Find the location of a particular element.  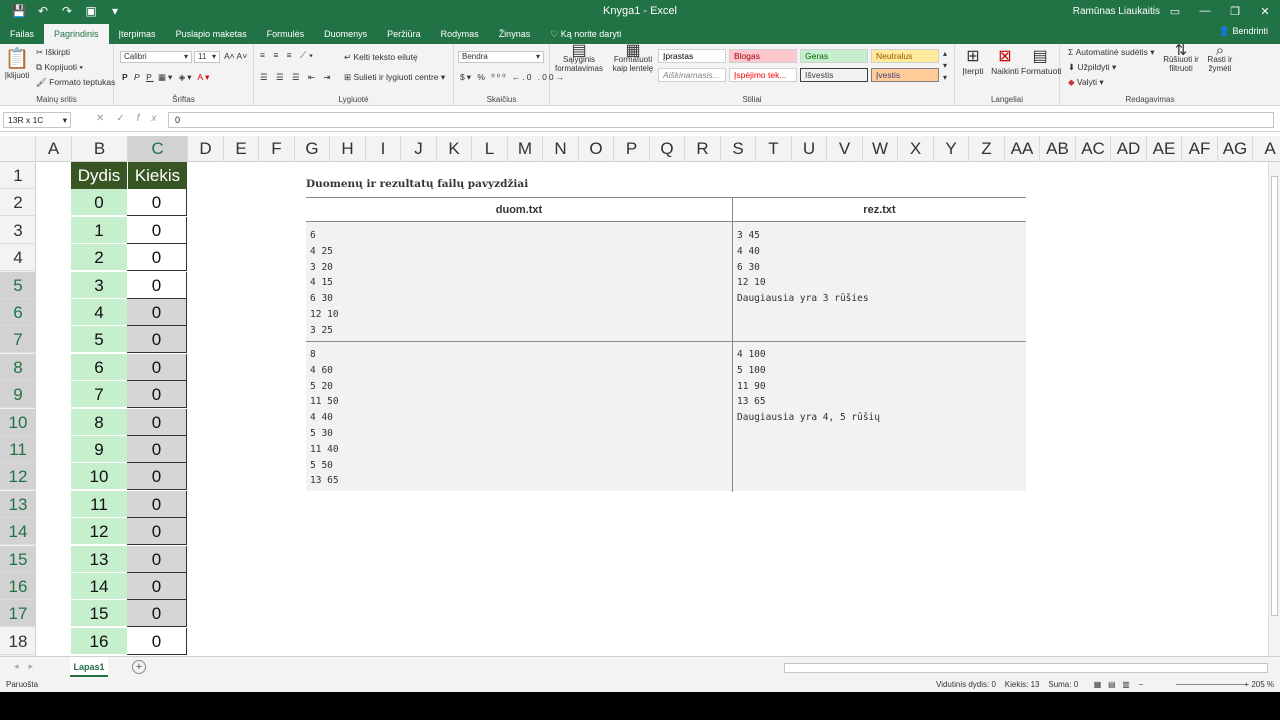

column-header: W is located at coordinates (880, 149).